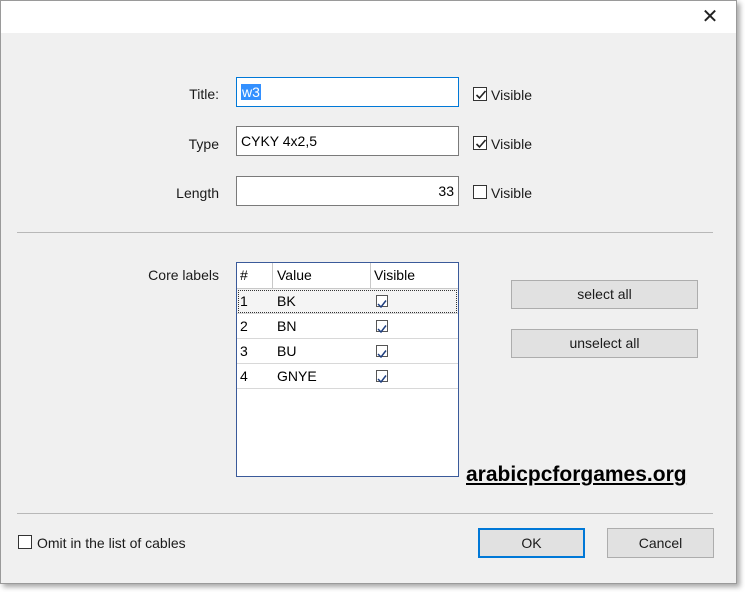 The height and width of the screenshot is (592, 745). What do you see at coordinates (347, 376) in the screenshot?
I see `table-row: 4 GNYE` at bounding box center [347, 376].